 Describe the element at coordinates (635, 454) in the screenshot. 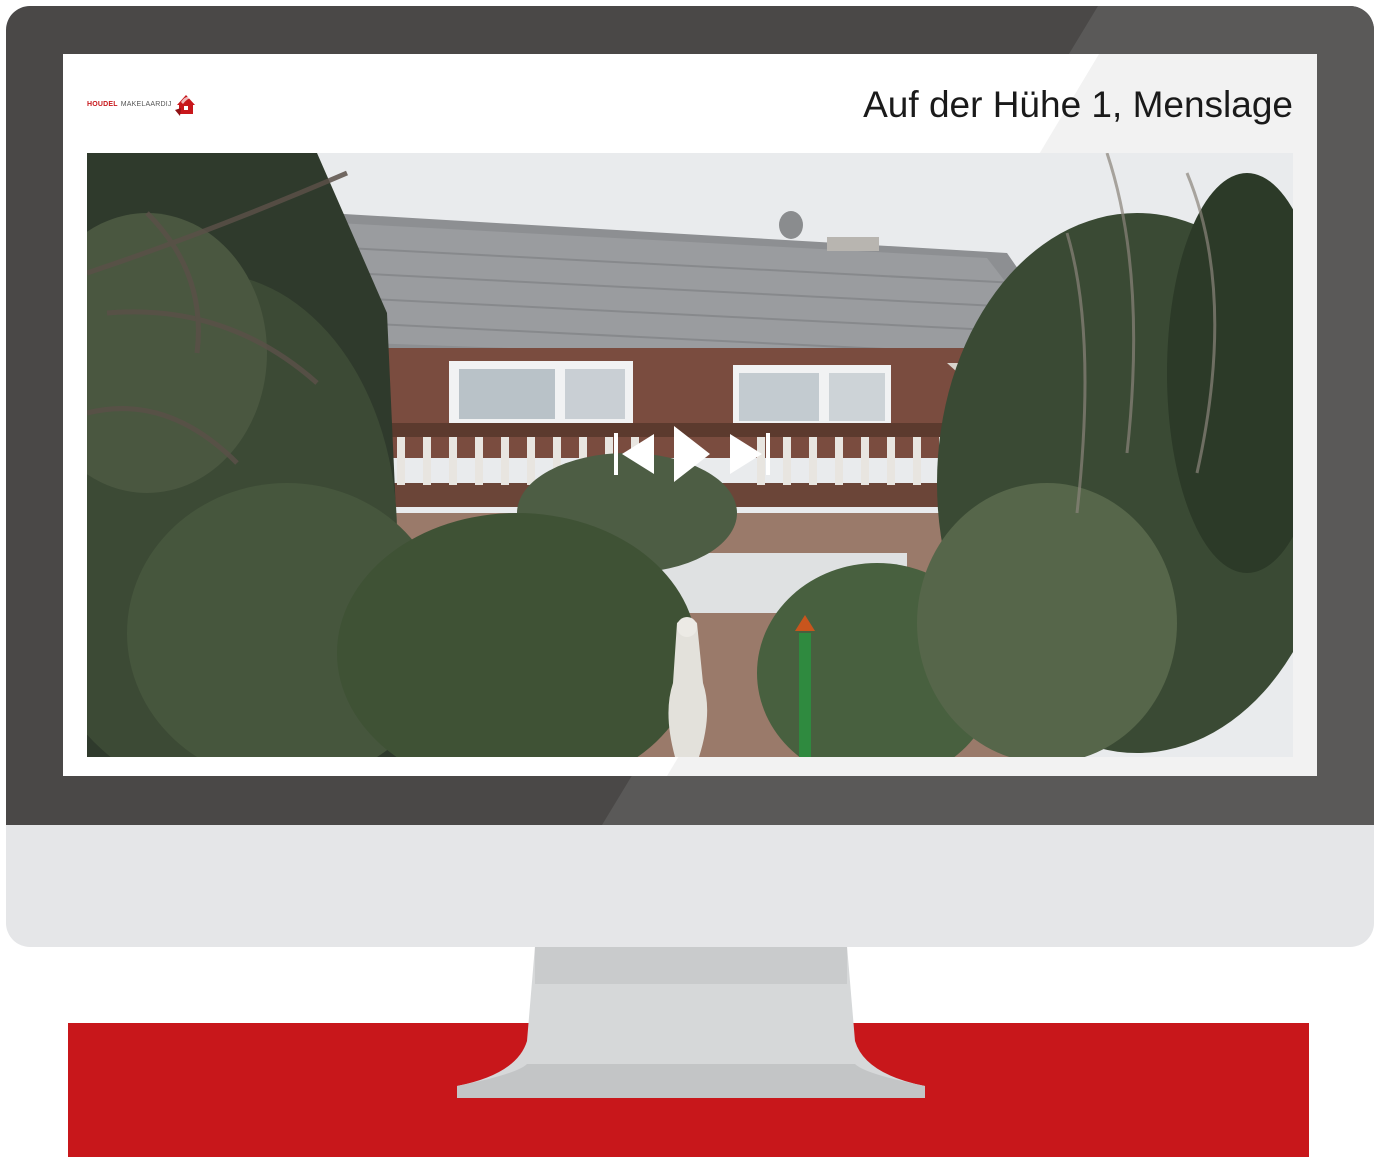

I see `skip-previous-icon` at that location.